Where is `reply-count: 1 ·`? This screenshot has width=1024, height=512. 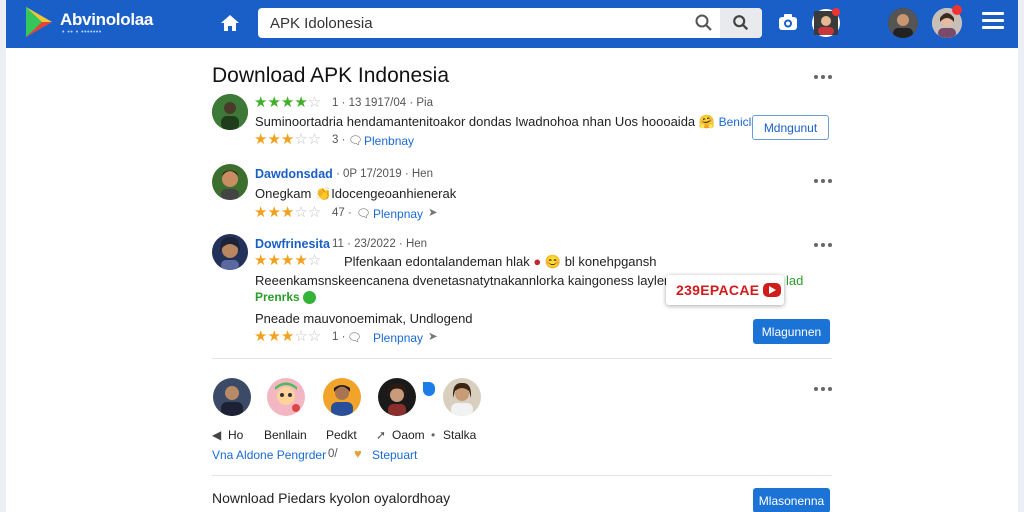 reply-count: 1 · is located at coordinates (339, 337).